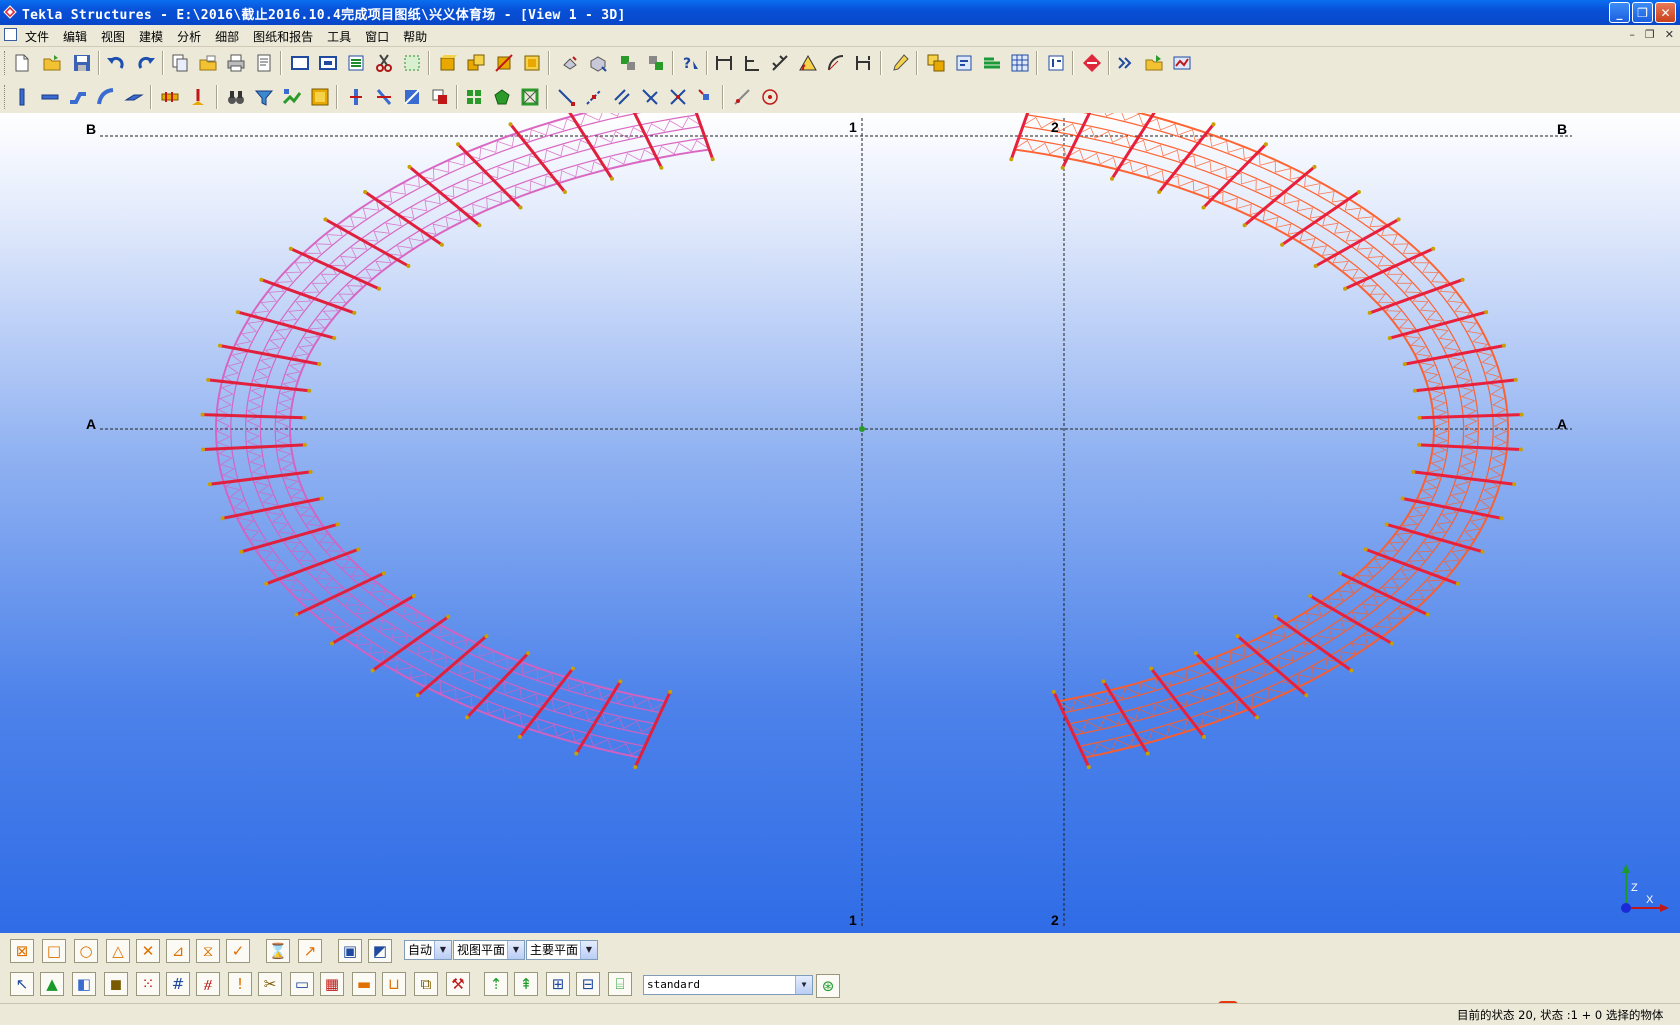 The image size is (1680, 1025). I want to click on weld-seam-icon, so click(198, 97).